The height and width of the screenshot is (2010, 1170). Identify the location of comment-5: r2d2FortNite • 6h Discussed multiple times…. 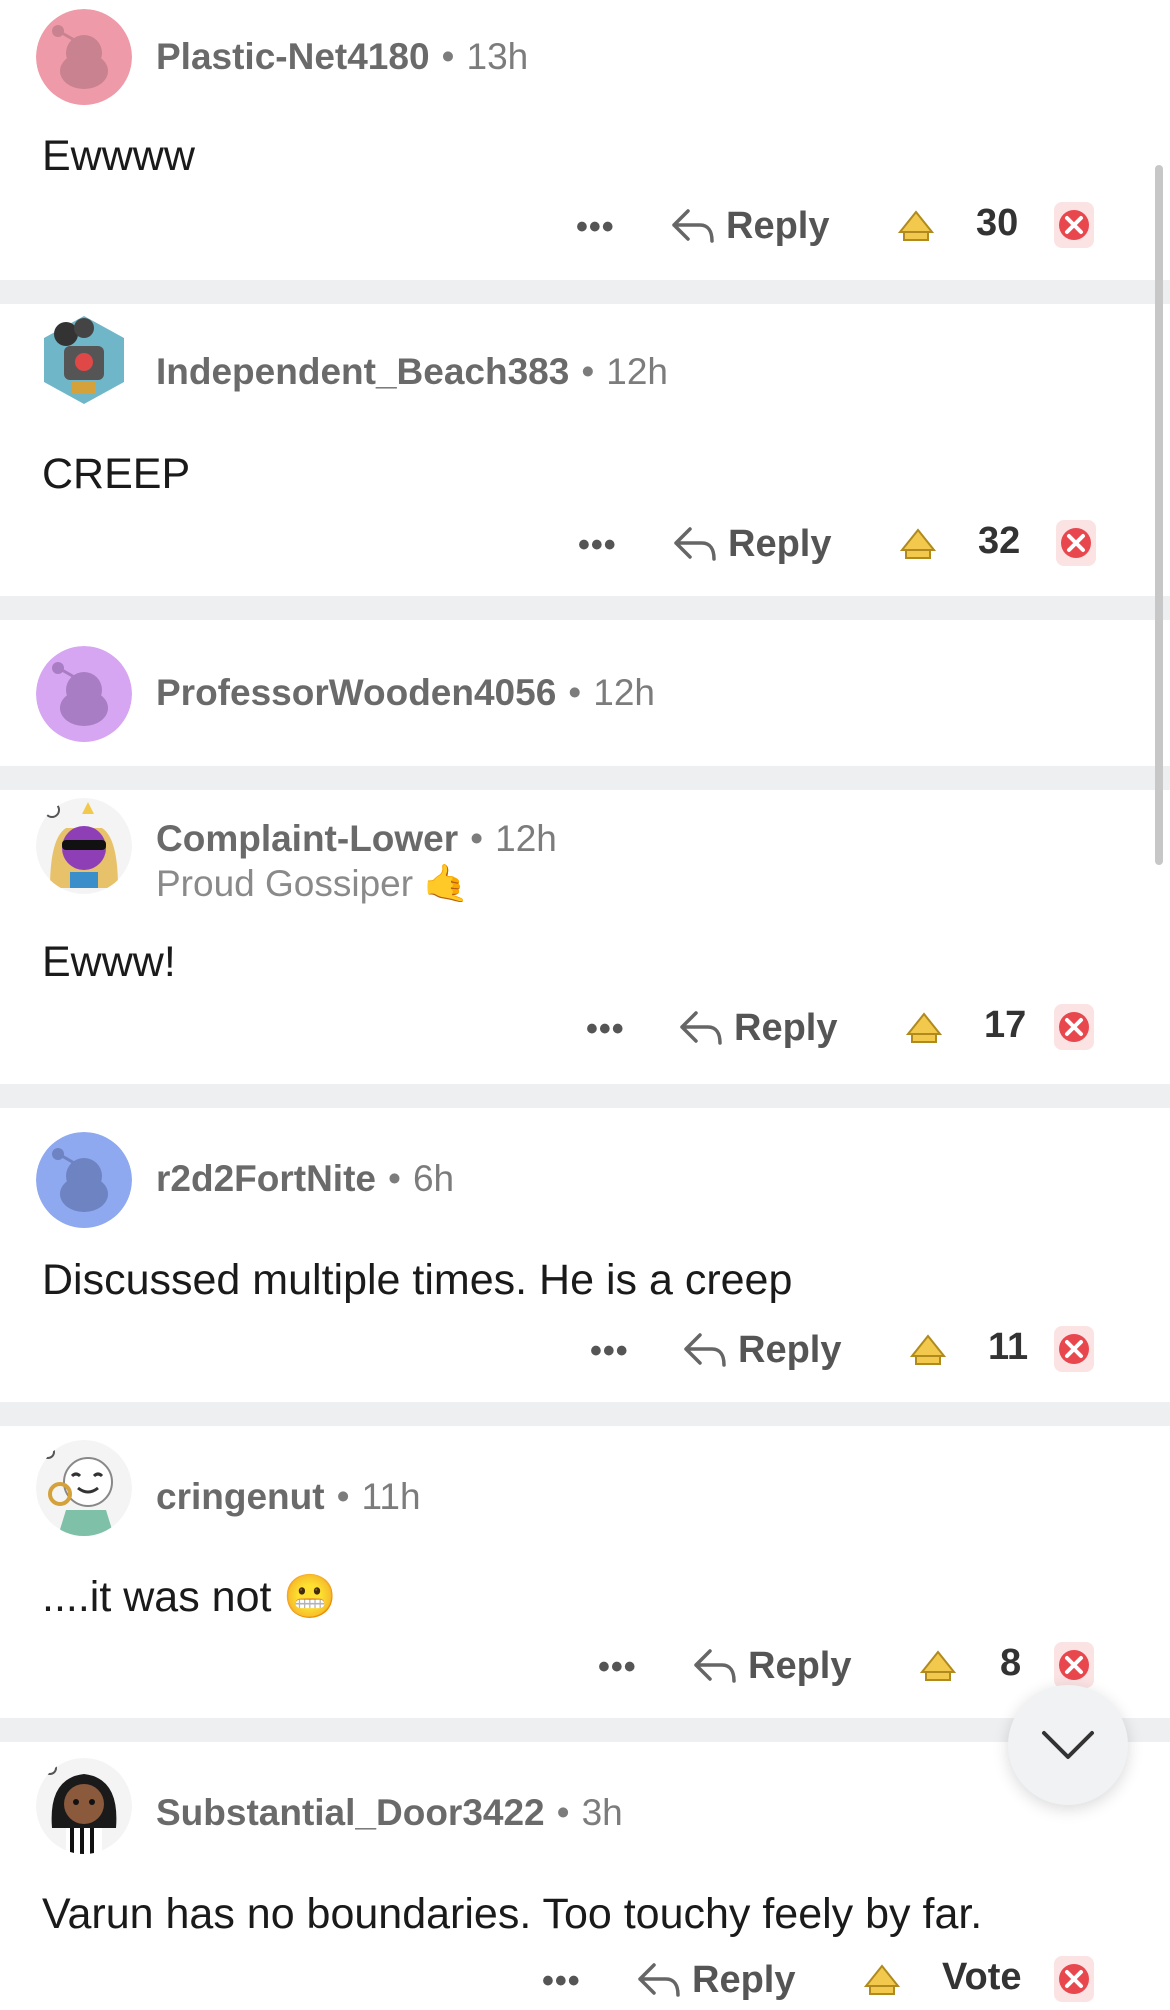
(585, 1255).